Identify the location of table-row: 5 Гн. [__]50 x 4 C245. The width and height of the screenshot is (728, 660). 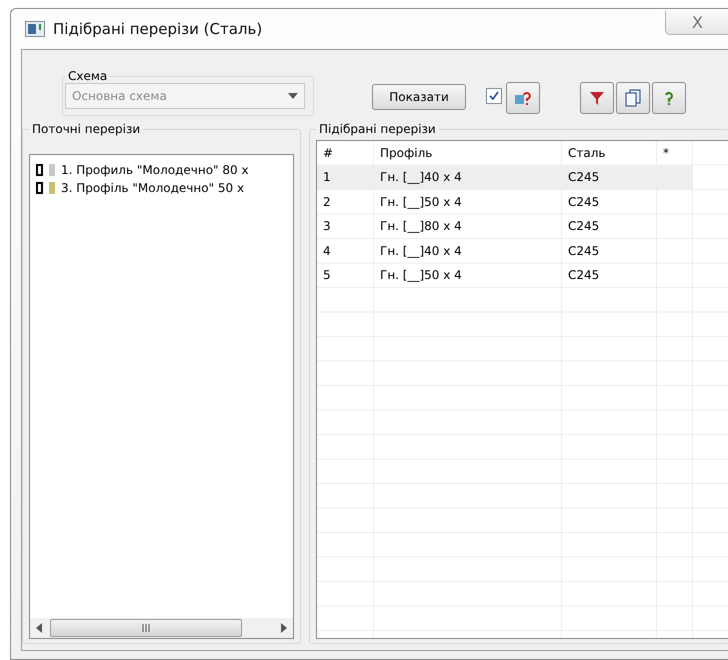
(505, 275).